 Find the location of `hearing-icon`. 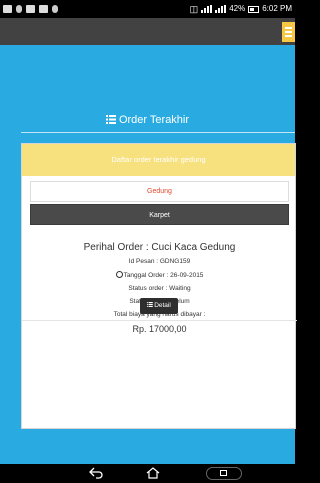

hearing-icon is located at coordinates (19, 9).